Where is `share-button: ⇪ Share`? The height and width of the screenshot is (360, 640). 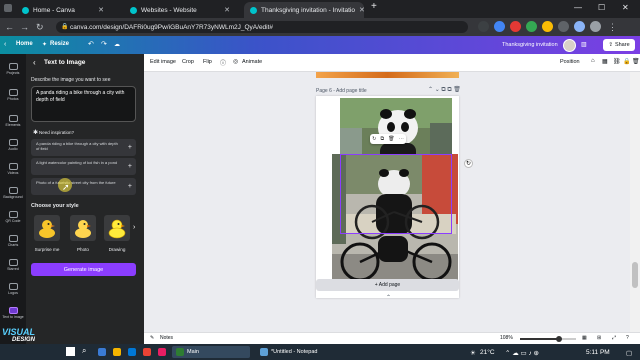 share-button: ⇪ Share is located at coordinates (619, 45).